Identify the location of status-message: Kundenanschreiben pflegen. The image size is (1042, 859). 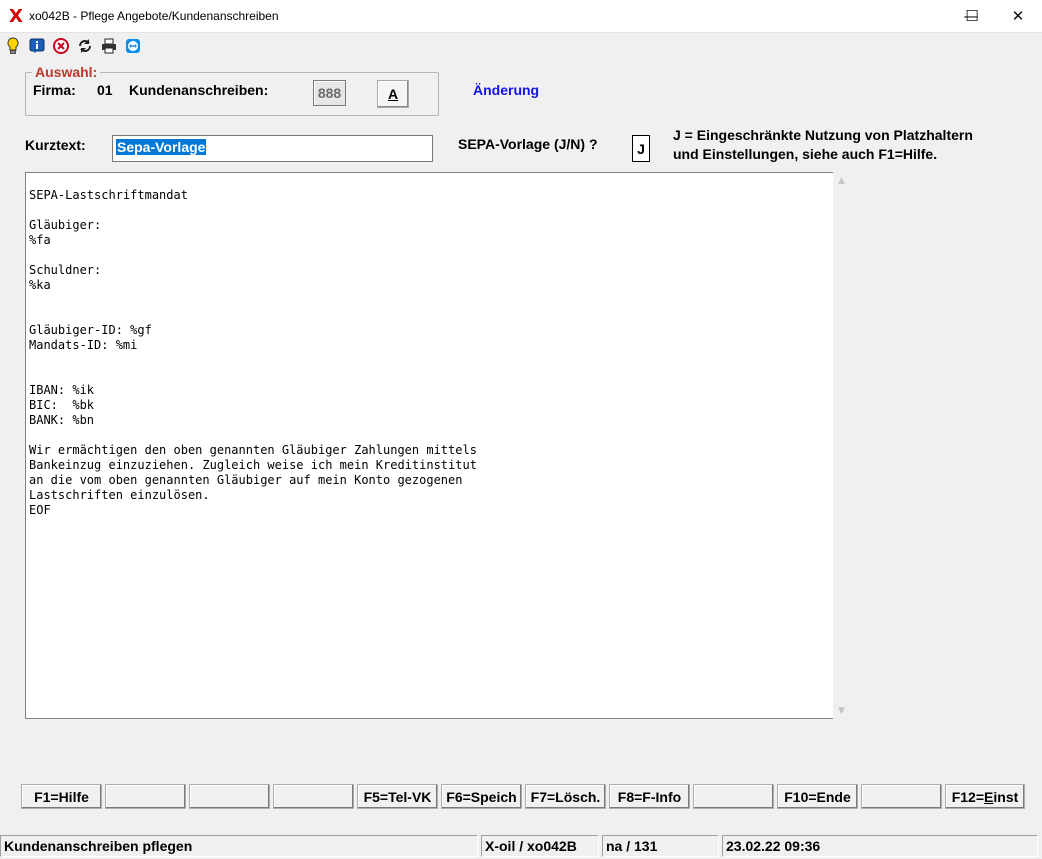
(239, 846).